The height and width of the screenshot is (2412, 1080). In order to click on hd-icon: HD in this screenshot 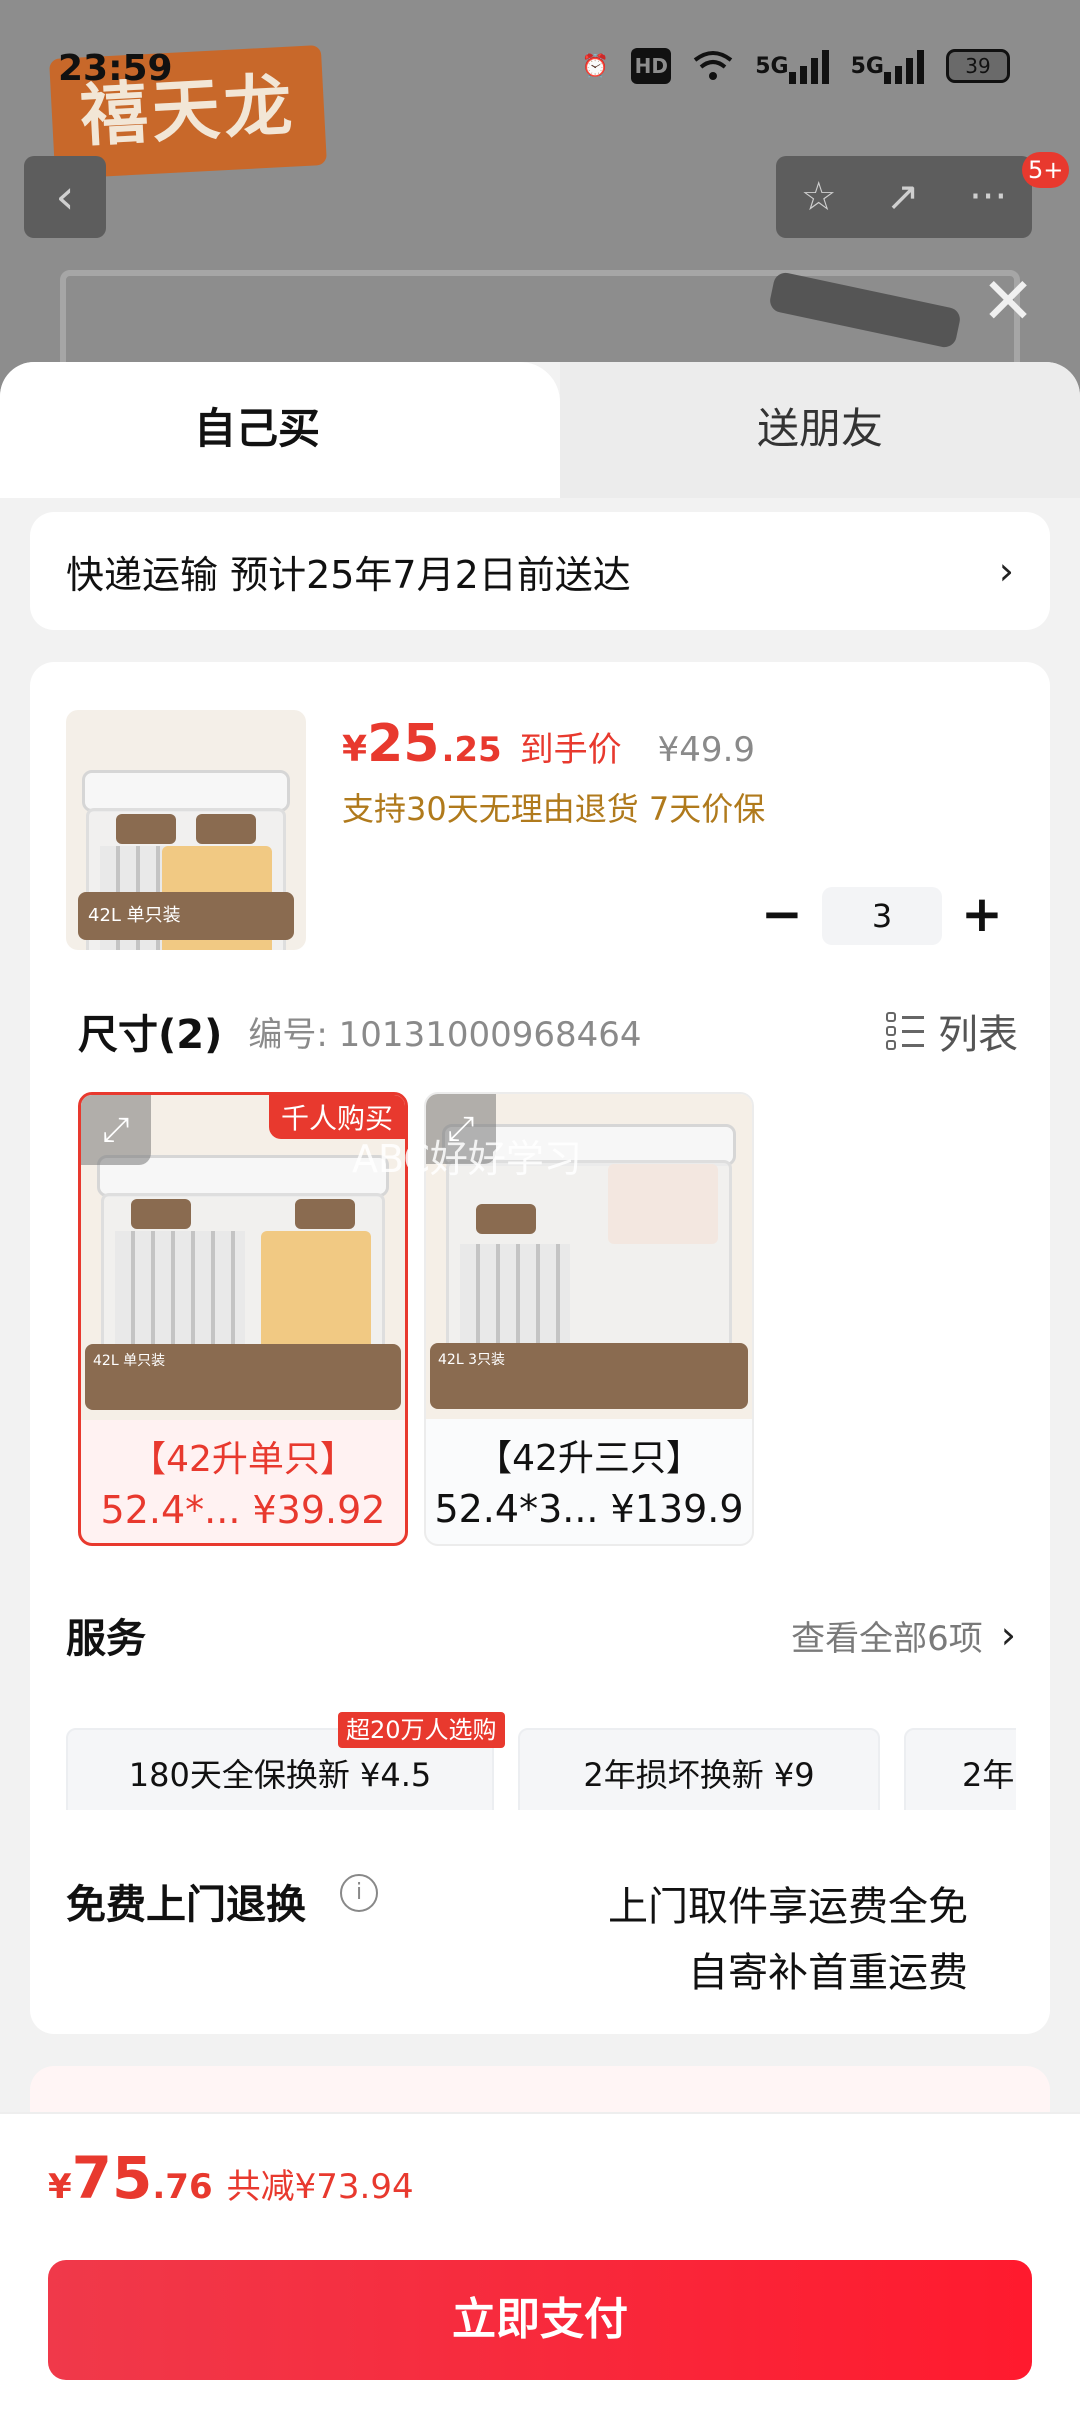, I will do `click(651, 66)`.